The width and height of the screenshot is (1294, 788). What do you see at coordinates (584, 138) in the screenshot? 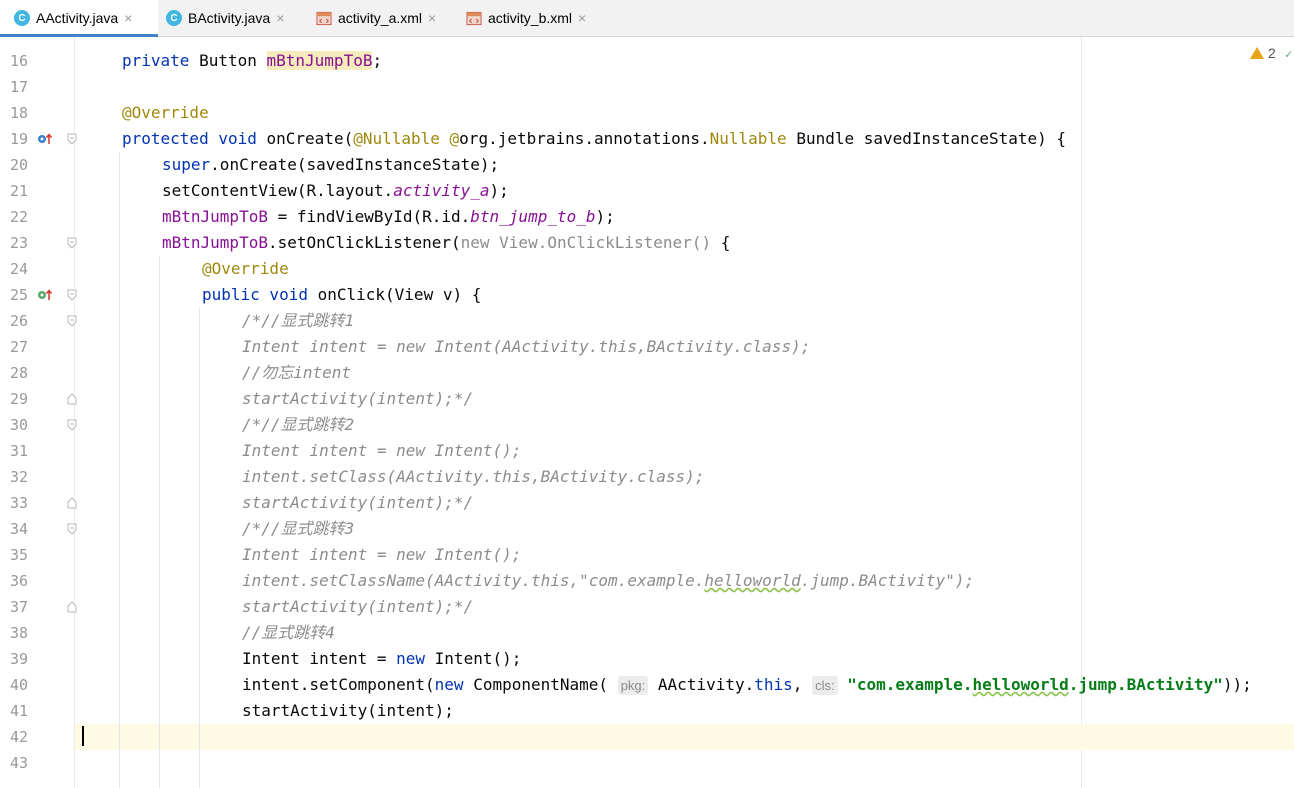
I see `code-token: org.jetbrains.annotations.` at bounding box center [584, 138].